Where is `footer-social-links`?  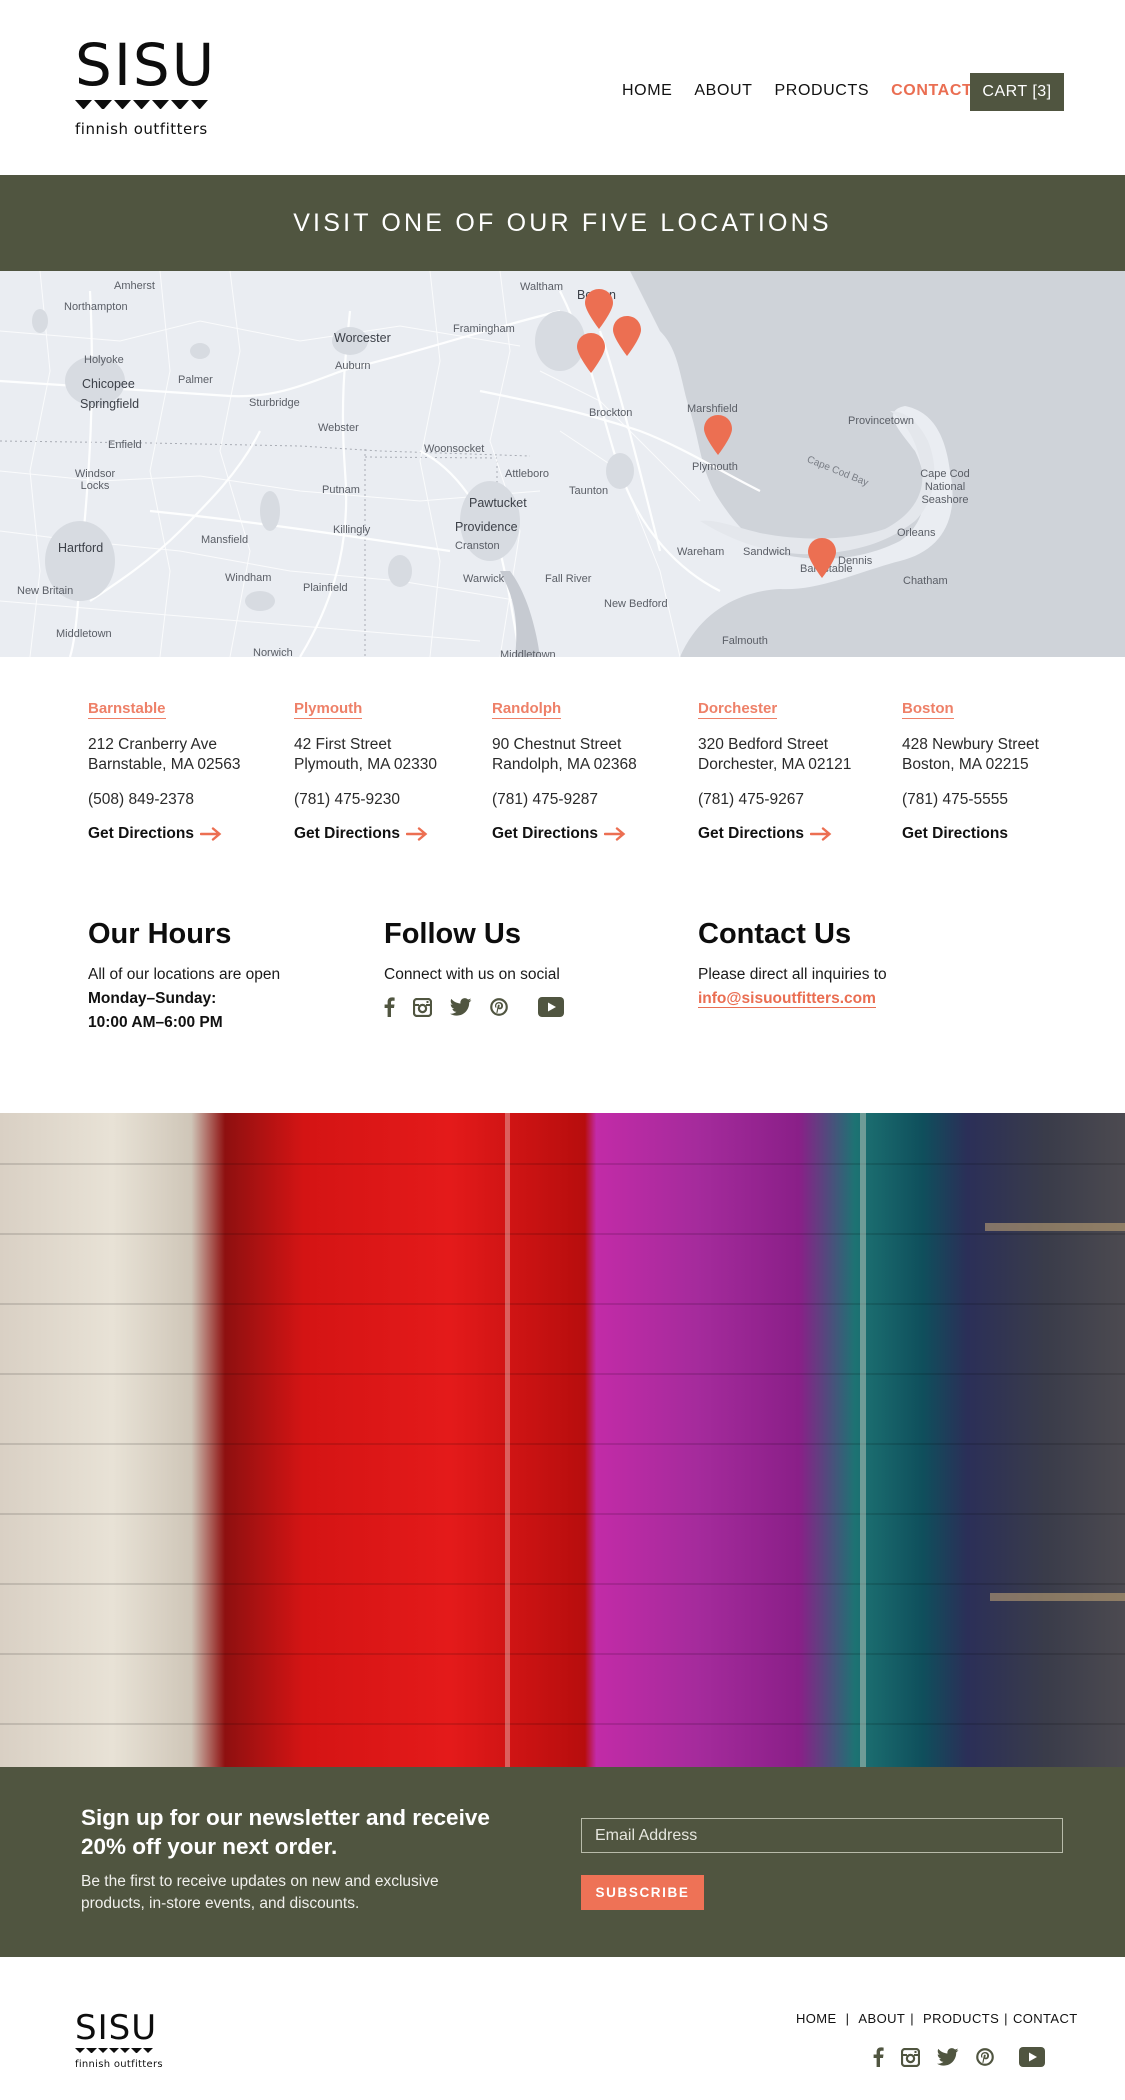 footer-social-links is located at coordinates (959, 2059).